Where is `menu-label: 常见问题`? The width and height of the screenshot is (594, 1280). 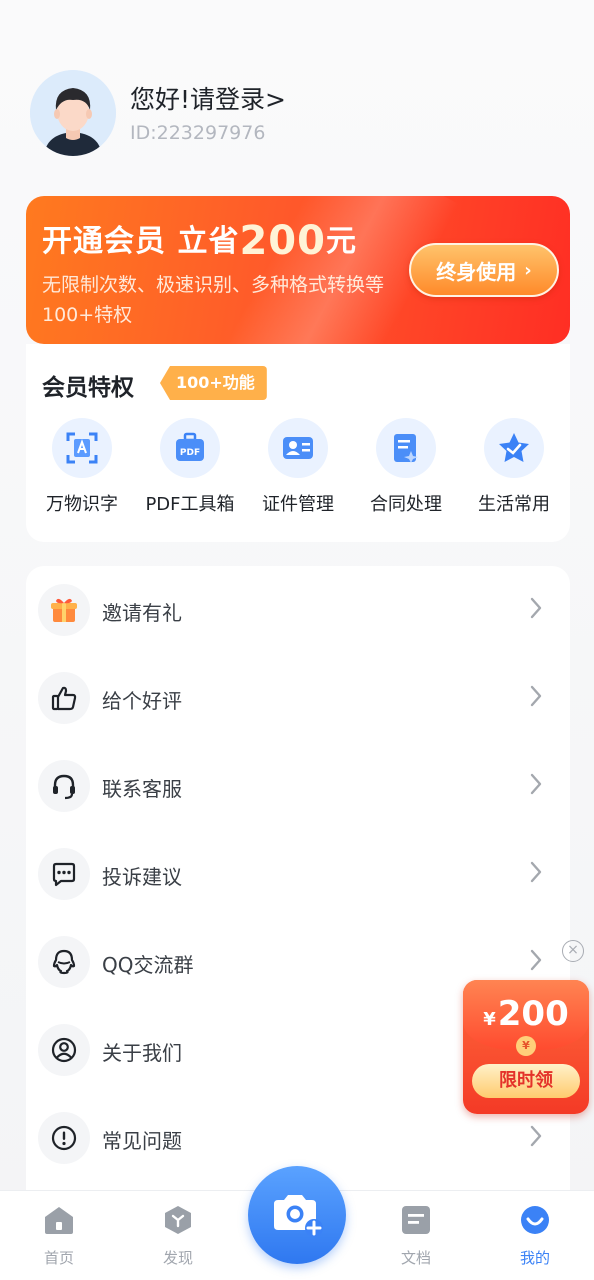
menu-label: 常见问题 is located at coordinates (142, 1141).